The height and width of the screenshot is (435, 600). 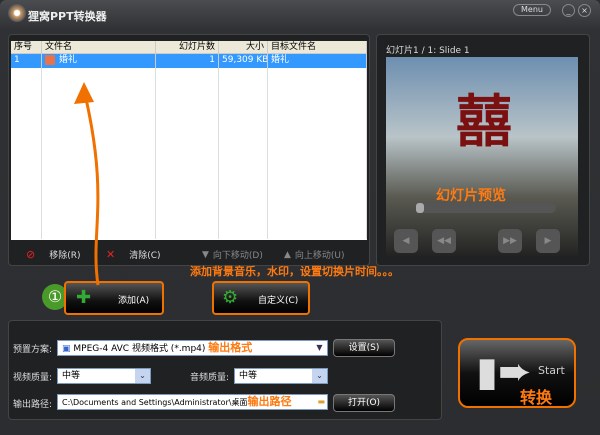 What do you see at coordinates (319, 348) in the screenshot?
I see `chevron-down-icon: ▼` at bounding box center [319, 348].